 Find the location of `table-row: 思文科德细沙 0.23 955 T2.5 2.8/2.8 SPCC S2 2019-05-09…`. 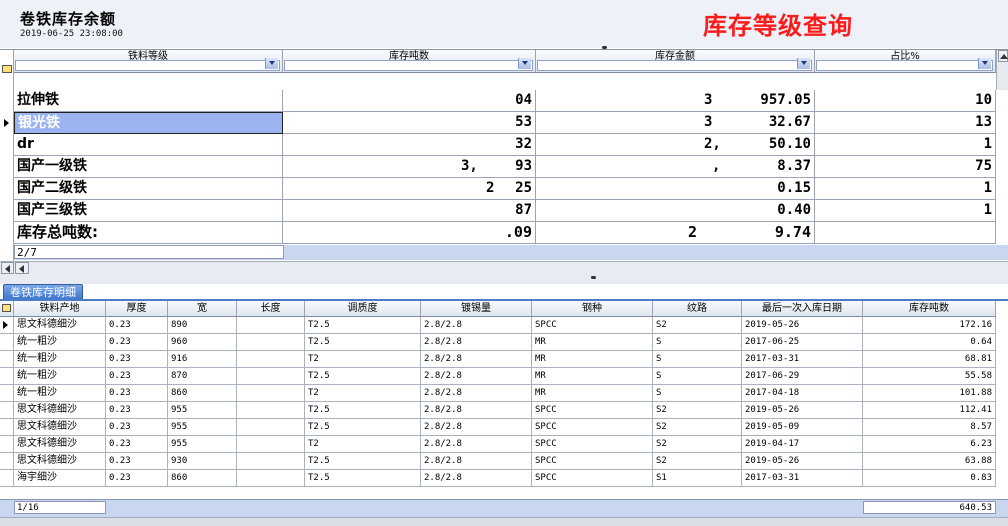

table-row: 思文科德细沙 0.23 955 T2.5 2.8/2.8 SPCC S2 2019-05-09… is located at coordinates (504, 427).